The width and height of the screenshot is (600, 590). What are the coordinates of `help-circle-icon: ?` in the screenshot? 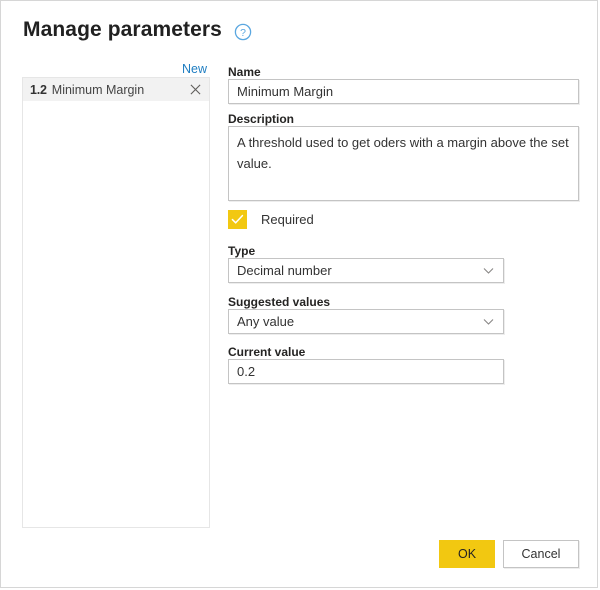 It's located at (243, 32).